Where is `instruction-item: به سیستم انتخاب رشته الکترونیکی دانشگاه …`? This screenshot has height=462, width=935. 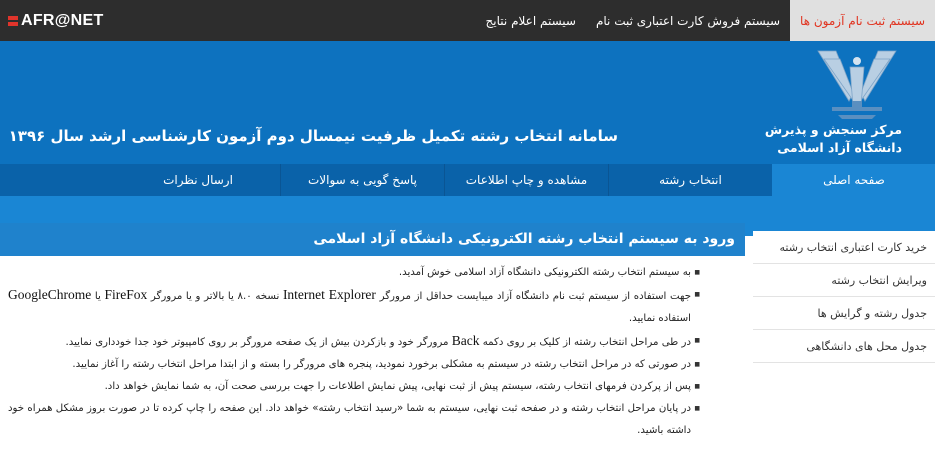
instruction-item: به سیستم انتخاب رشته الکترونیکی دانشگاه … is located at coordinates (354, 273).